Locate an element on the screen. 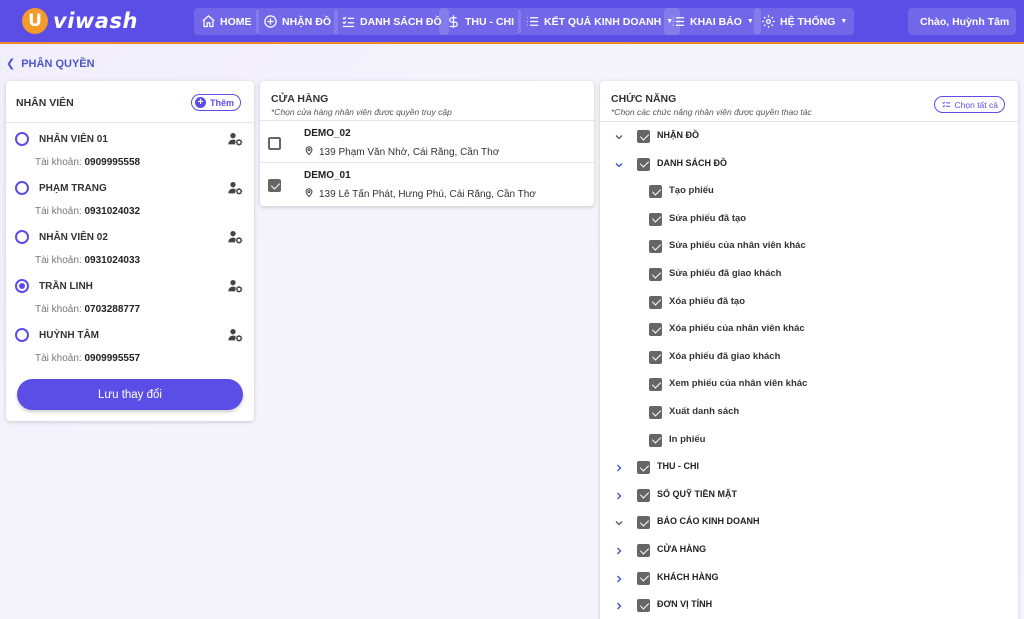  plus-circle-icon is located at coordinates (270, 21).